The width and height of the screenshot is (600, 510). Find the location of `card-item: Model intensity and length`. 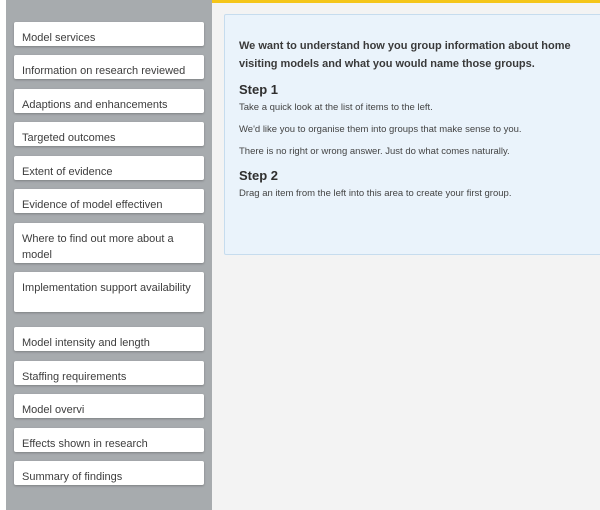

card-item: Model intensity and length is located at coordinates (109, 339).